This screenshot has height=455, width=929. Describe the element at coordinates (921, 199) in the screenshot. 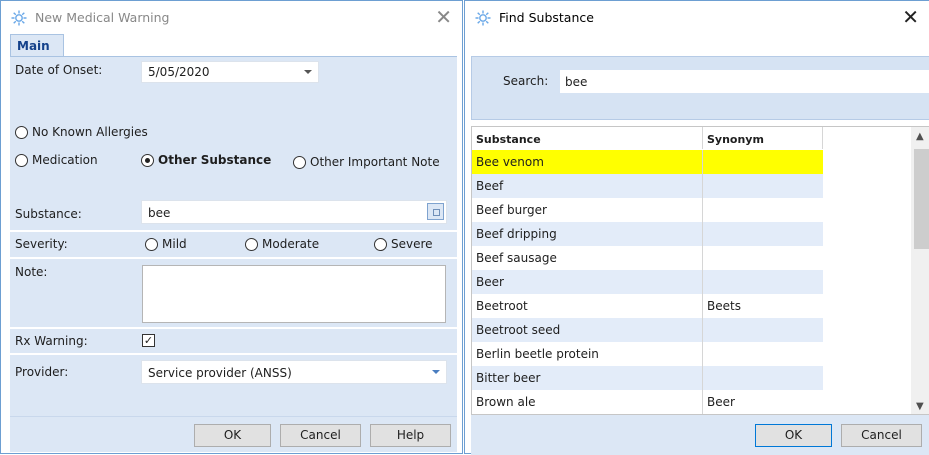

I see `scroll-thumb` at that location.